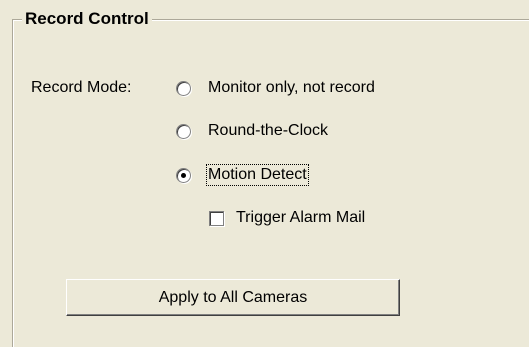 The image size is (529, 347). I want to click on trigger-alarm-mail-checkbox, so click(216, 218).